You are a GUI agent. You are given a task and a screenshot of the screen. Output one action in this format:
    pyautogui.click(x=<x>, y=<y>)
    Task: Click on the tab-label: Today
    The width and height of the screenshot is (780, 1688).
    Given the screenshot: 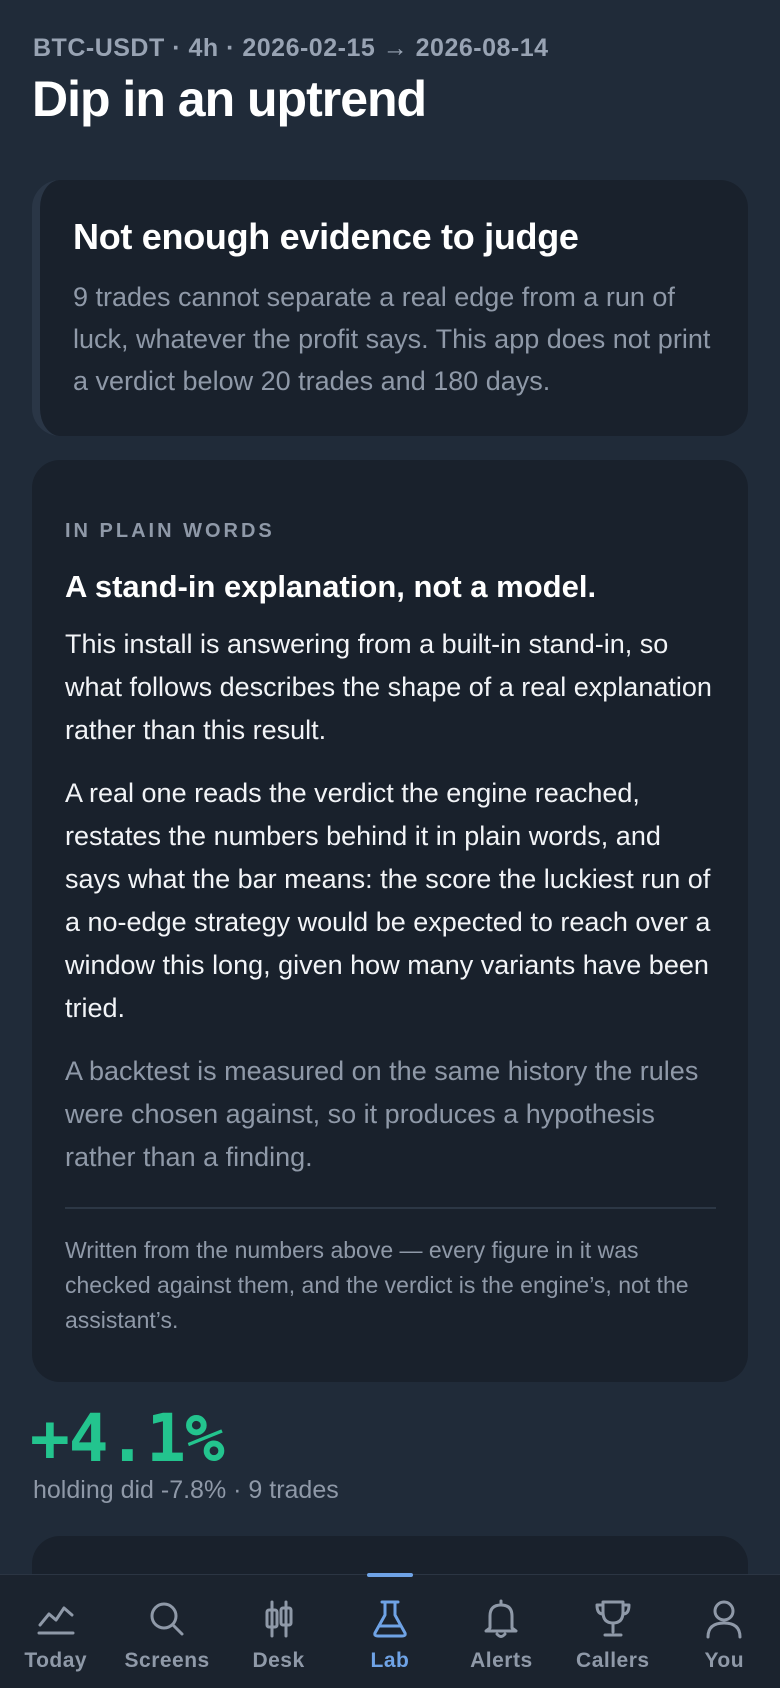 What is the action you would take?
    pyautogui.click(x=56, y=1660)
    